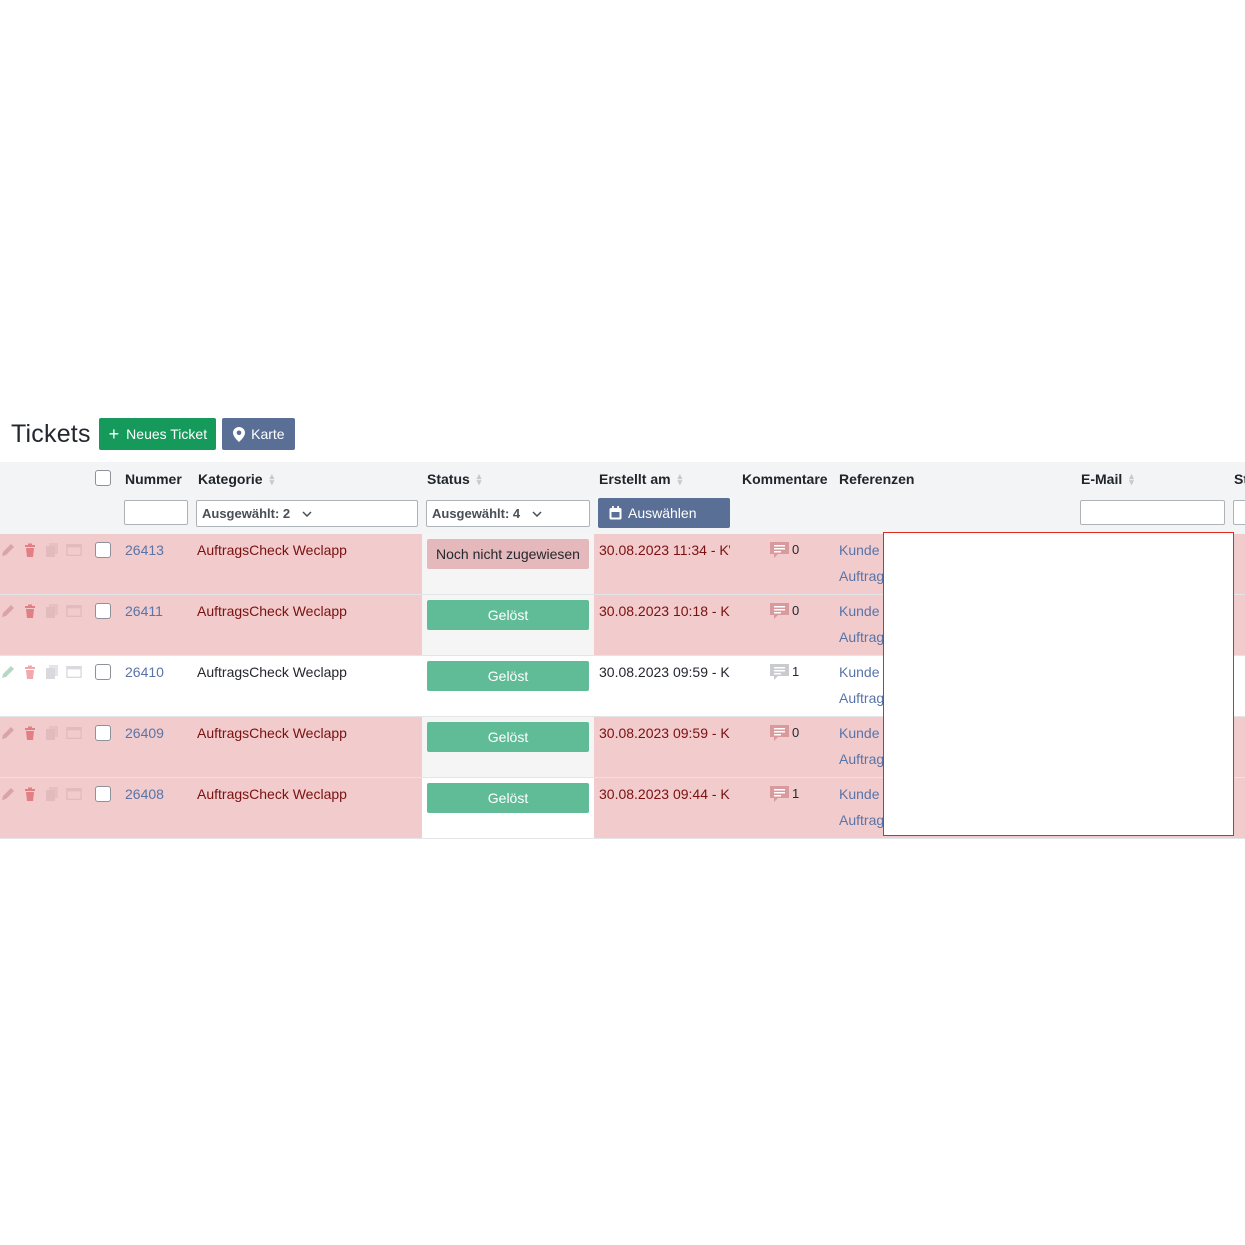  I want to click on column-status-label: Status, so click(448, 479).